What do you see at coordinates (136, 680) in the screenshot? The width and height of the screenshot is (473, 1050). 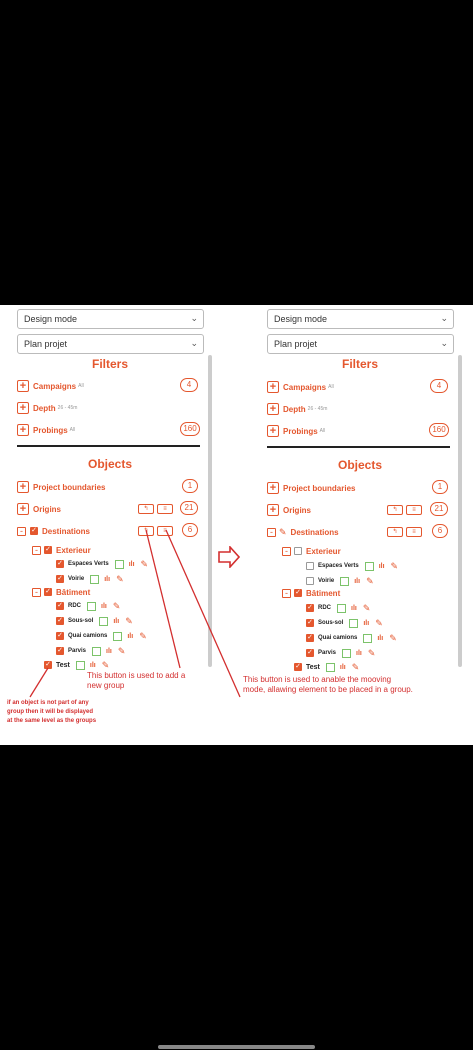 I see `annotation-add-group: This button is used to add a new group` at bounding box center [136, 680].